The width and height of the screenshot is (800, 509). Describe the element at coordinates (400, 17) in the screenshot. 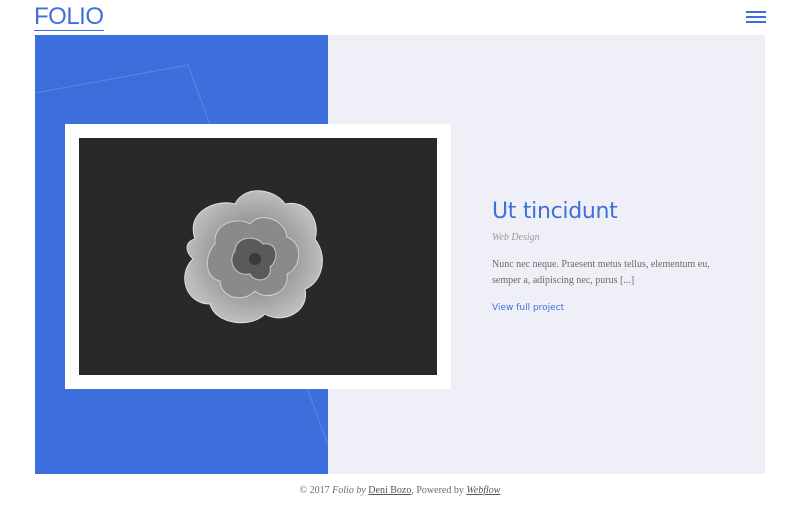

I see `site-header: FOLIO` at that location.